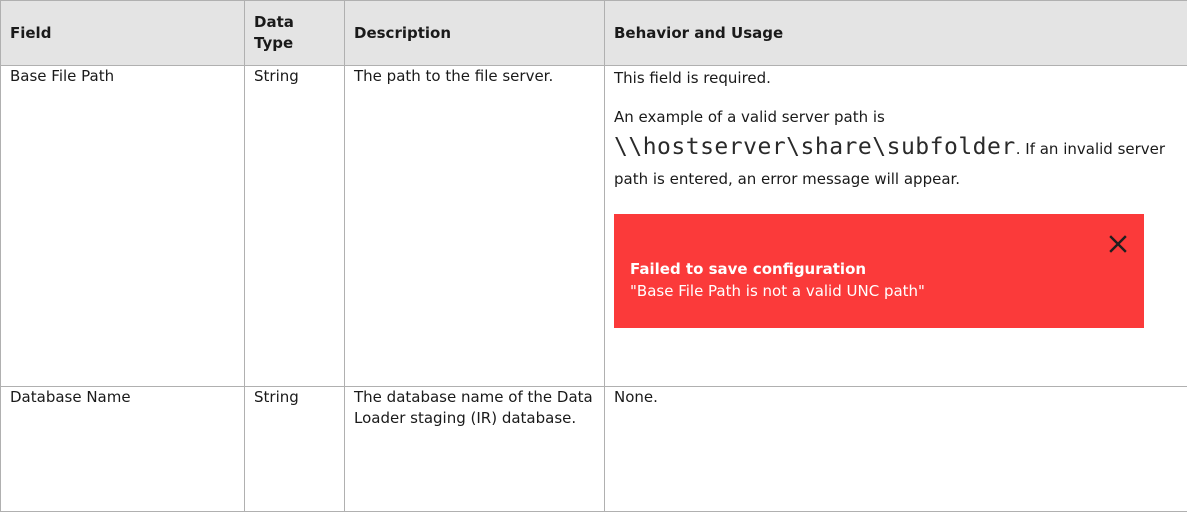  What do you see at coordinates (749, 117) in the screenshot?
I see `example-prefix: An example of a valid server path is` at bounding box center [749, 117].